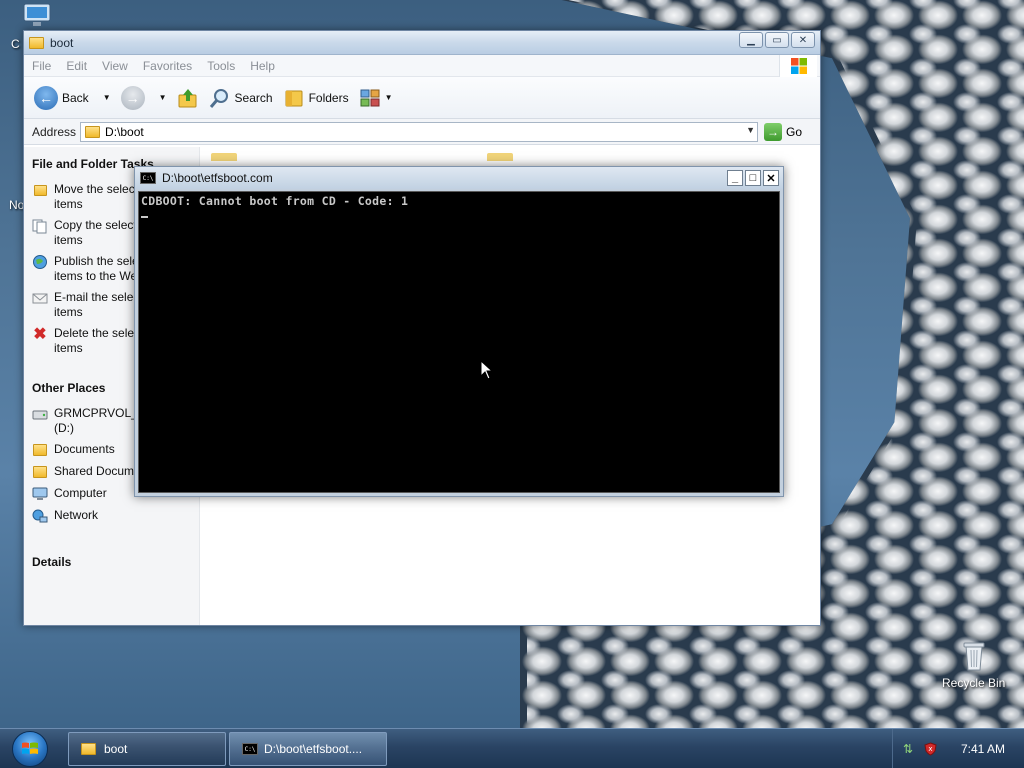 The image size is (1024, 768). I want to click on place-label: GRMCPRVOL_, so click(96, 413).